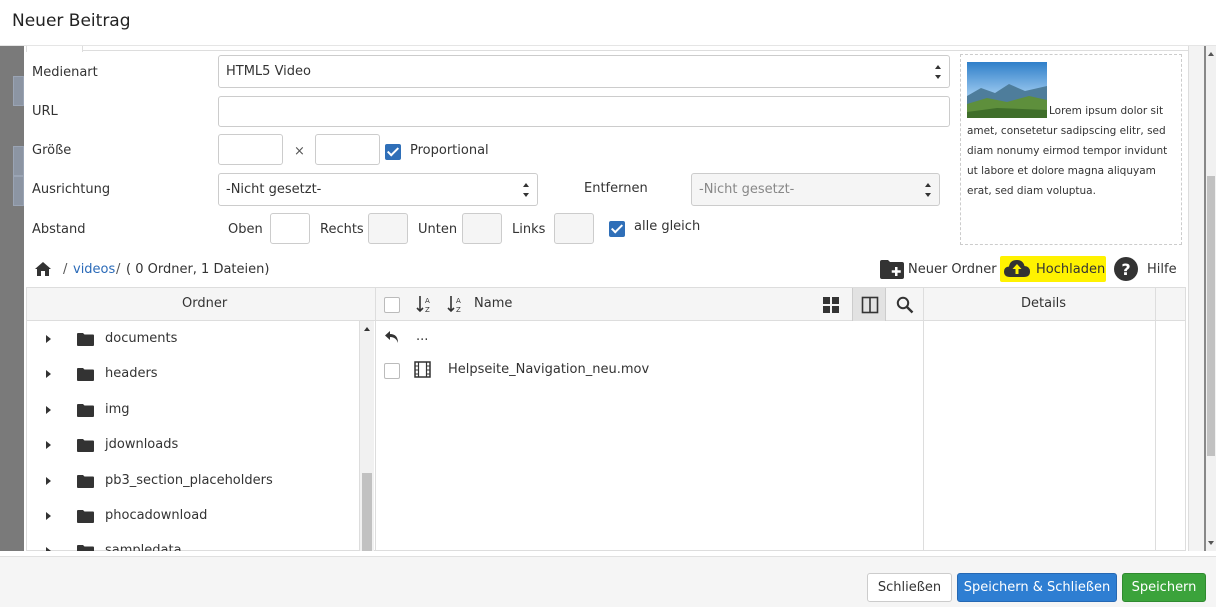 This screenshot has height=607, width=1216. What do you see at coordinates (909, 587) in the screenshot?
I see `close-button: Schließen` at bounding box center [909, 587].